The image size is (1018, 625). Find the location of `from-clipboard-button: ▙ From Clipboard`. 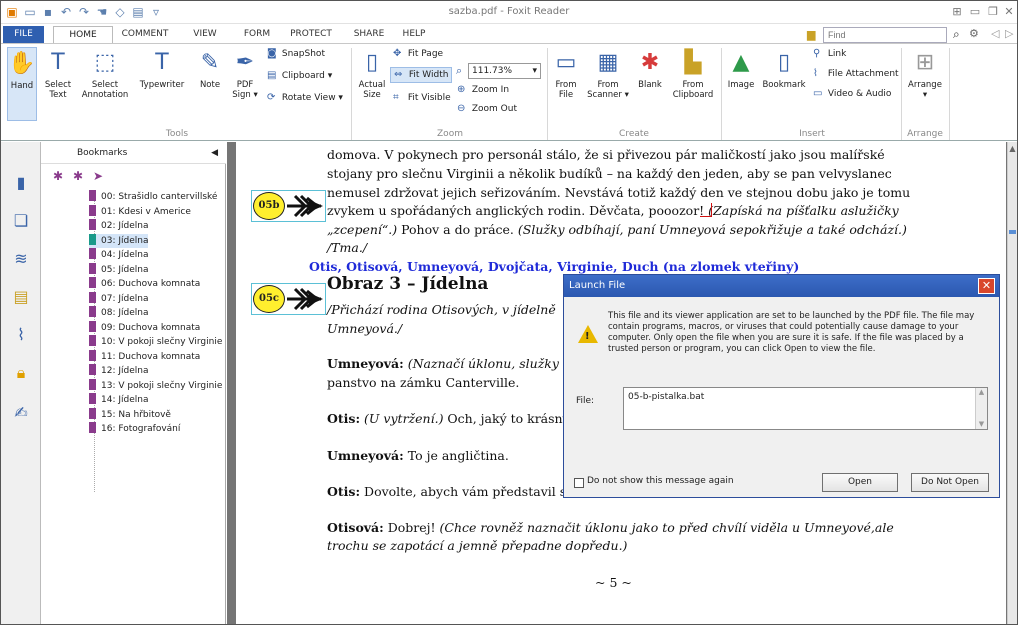

from-clipboard-button: ▙ From Clipboard is located at coordinates (693, 74).